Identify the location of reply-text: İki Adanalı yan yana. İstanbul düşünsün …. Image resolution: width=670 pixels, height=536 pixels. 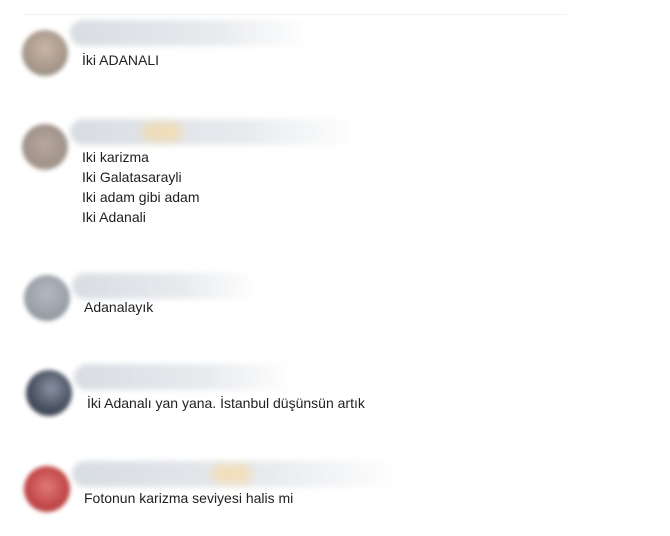
(226, 403).